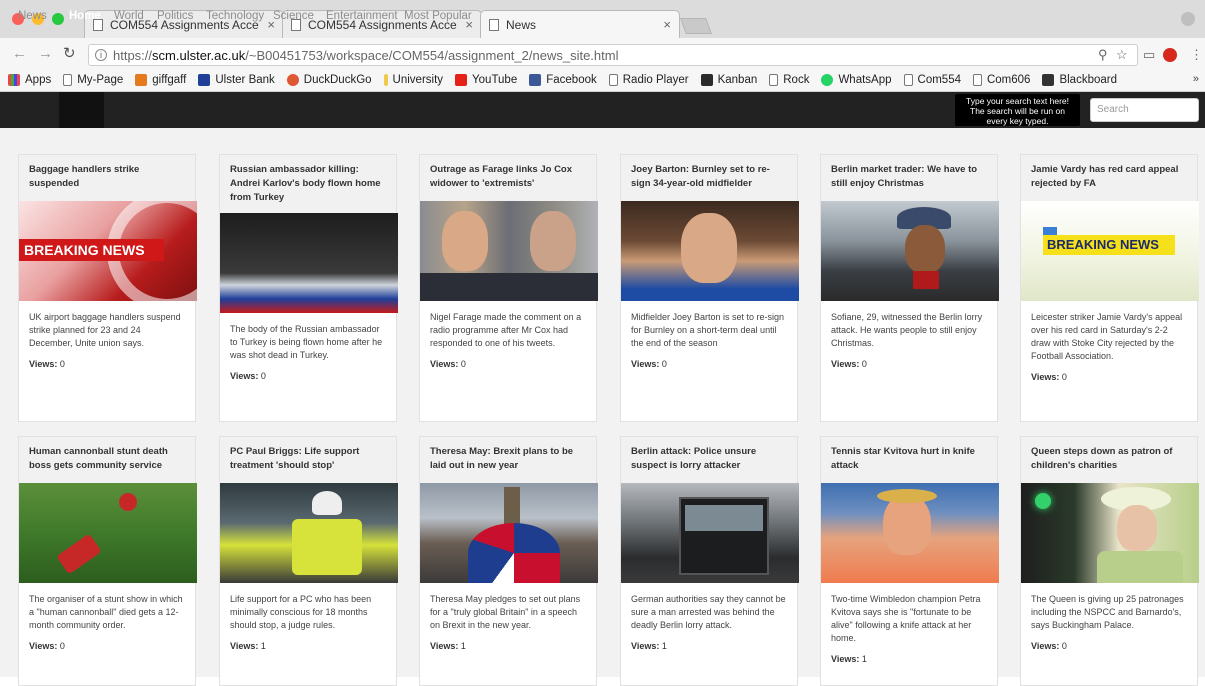 The width and height of the screenshot is (1205, 686). I want to click on bookmark-facebook: Facebook, so click(563, 79).